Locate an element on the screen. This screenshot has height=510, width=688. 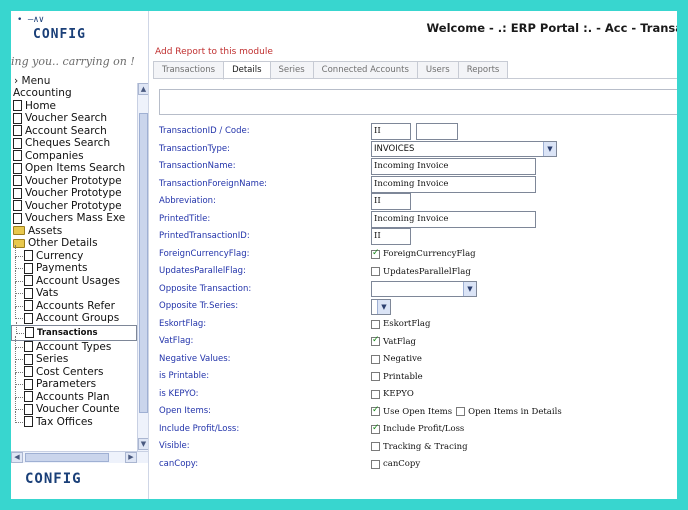
tab-connected-accounts: Connected Accounts is located at coordinates (365, 70).